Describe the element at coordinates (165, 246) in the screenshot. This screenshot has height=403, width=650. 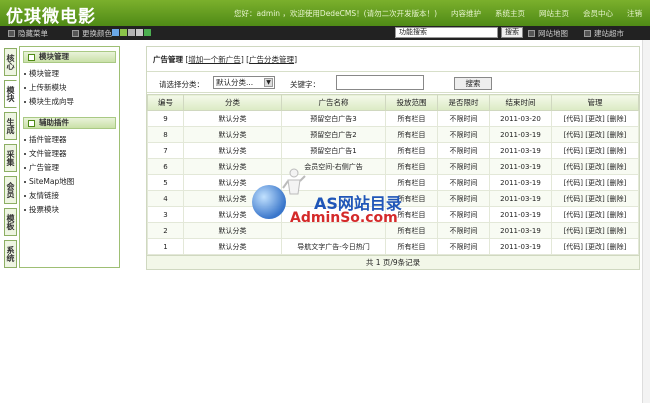
I see `table-cell: 1` at that location.